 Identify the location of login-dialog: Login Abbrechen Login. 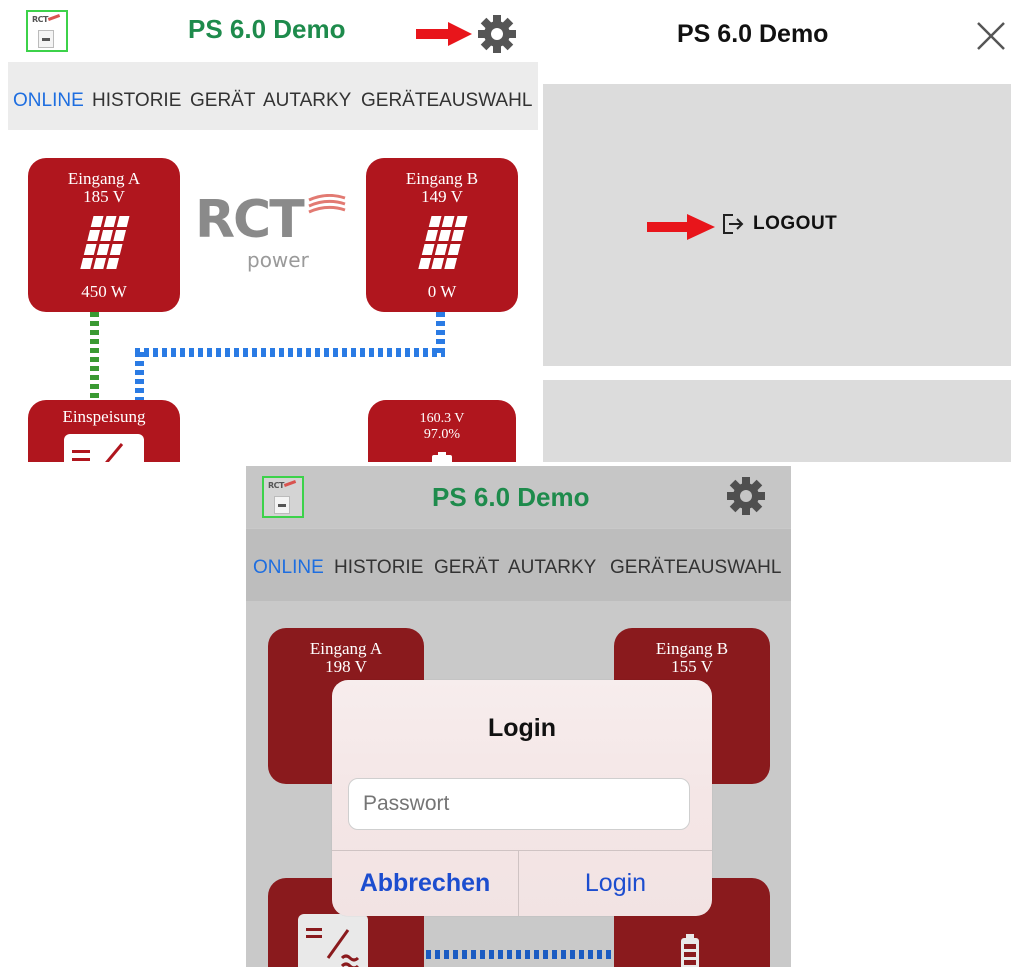
(522, 798).